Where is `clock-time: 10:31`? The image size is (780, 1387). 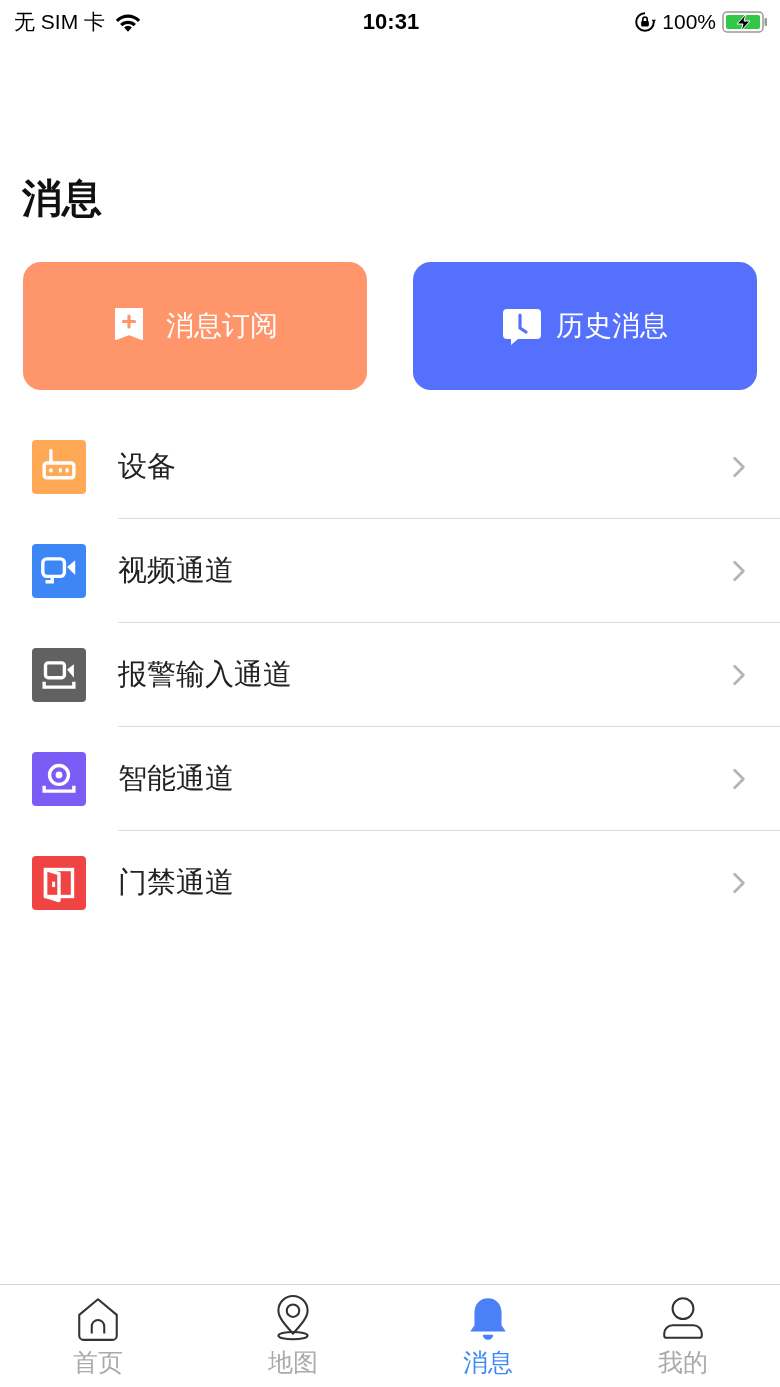 clock-time: 10:31 is located at coordinates (391, 22).